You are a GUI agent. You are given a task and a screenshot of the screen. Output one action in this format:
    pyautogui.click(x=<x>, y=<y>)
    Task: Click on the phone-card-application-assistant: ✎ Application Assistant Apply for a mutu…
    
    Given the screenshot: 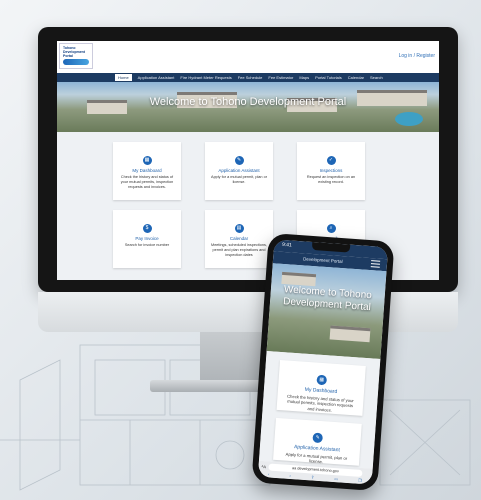 What is the action you would take?
    pyautogui.click(x=317, y=441)
    